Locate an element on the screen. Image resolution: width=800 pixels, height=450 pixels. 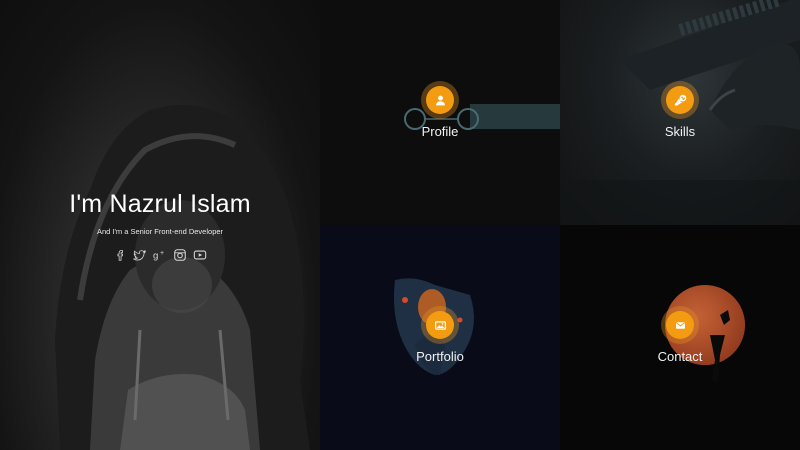
svg-text: g is located at coordinates (155, 256).